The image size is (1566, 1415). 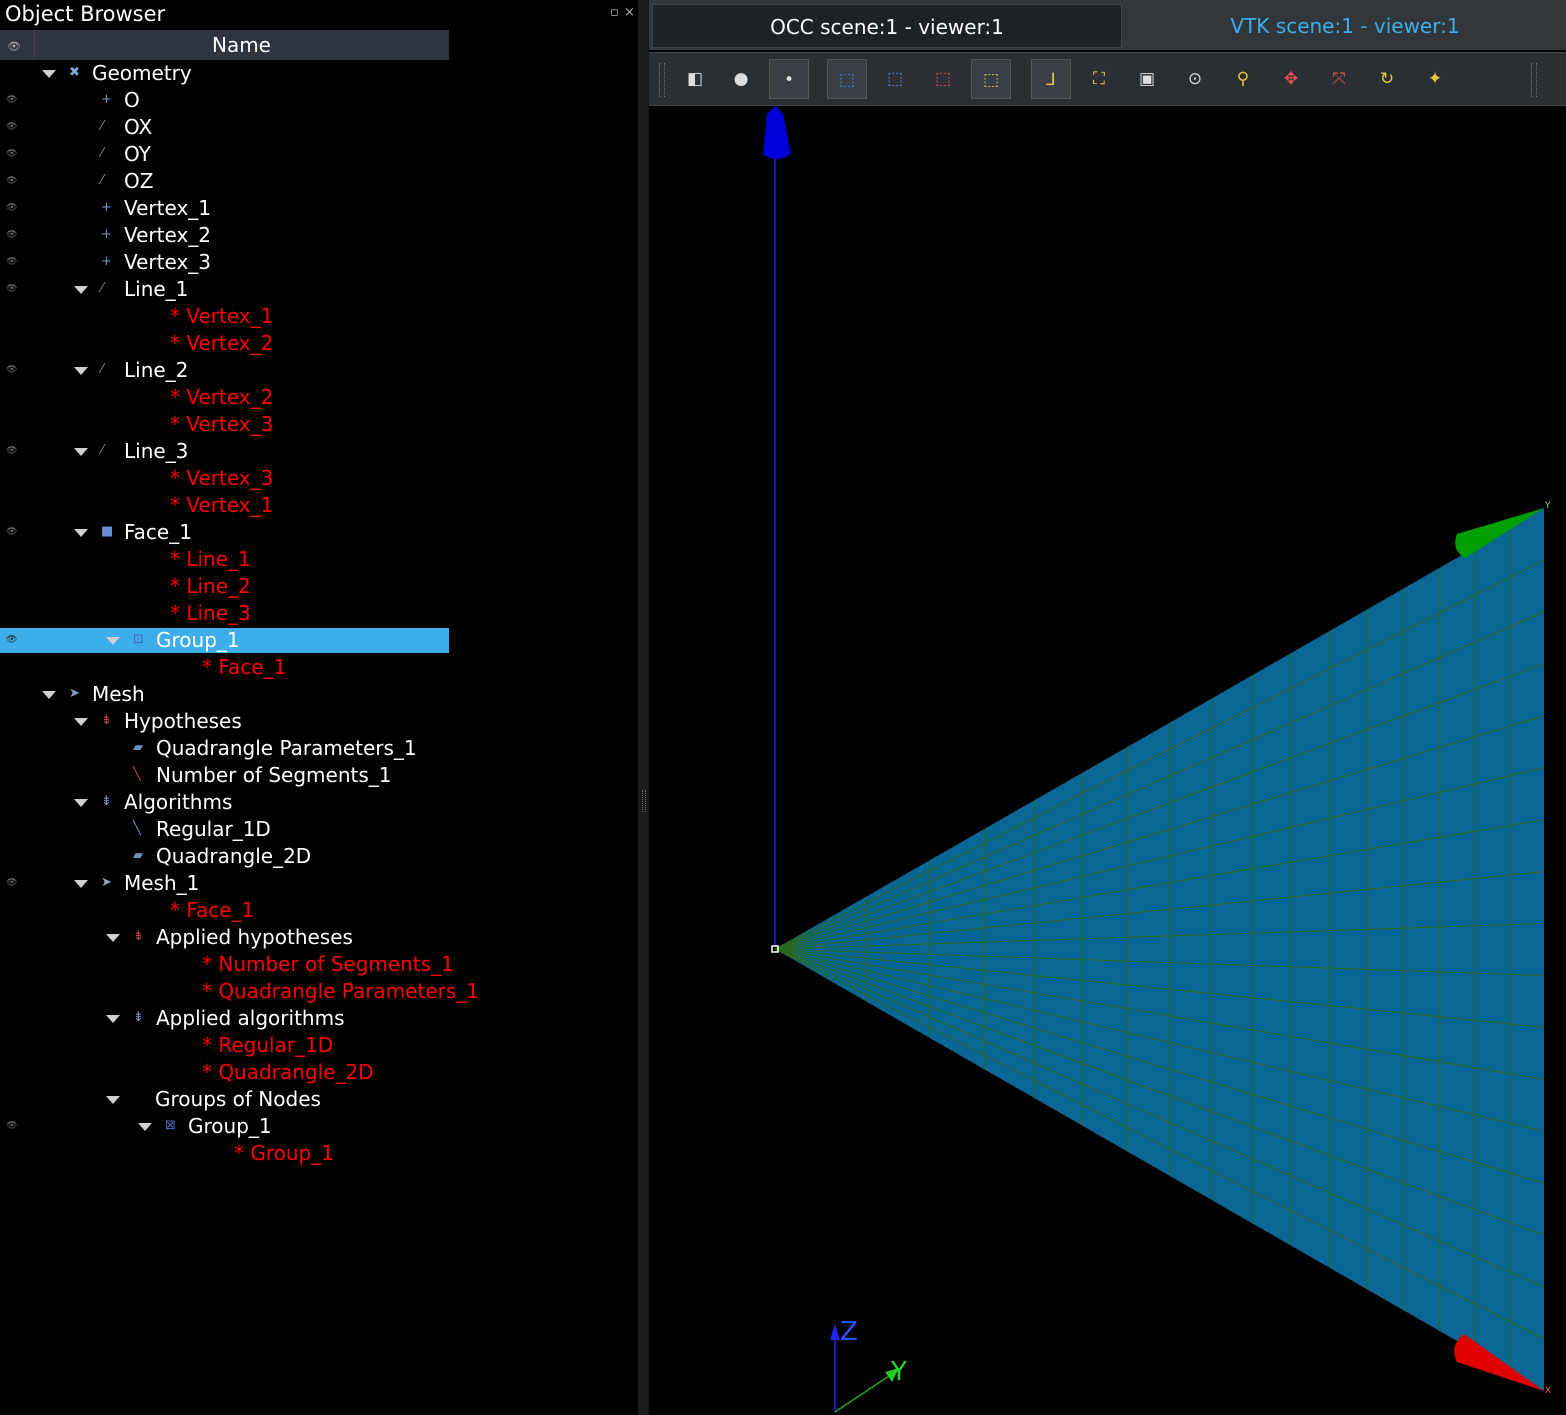 I want to click on tree-item: 👁 ⁄ Line_2, so click(x=319, y=370).